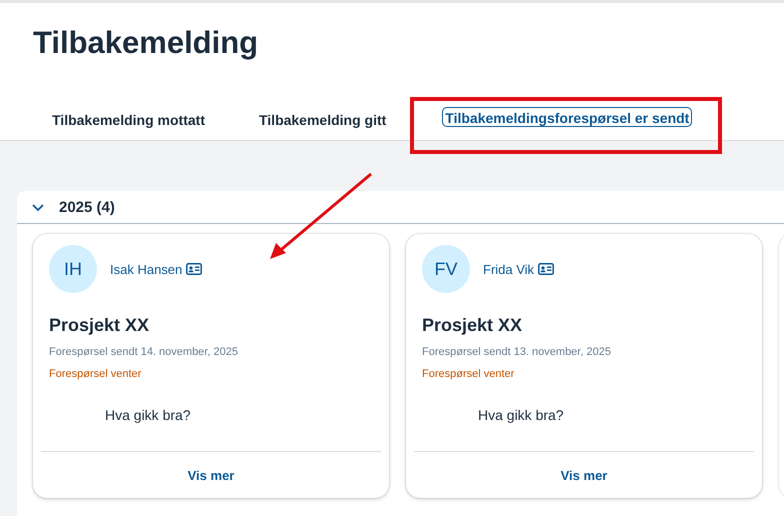  I want to click on request-date: Forespørsel sendt 13. november, 2025, so click(517, 352).